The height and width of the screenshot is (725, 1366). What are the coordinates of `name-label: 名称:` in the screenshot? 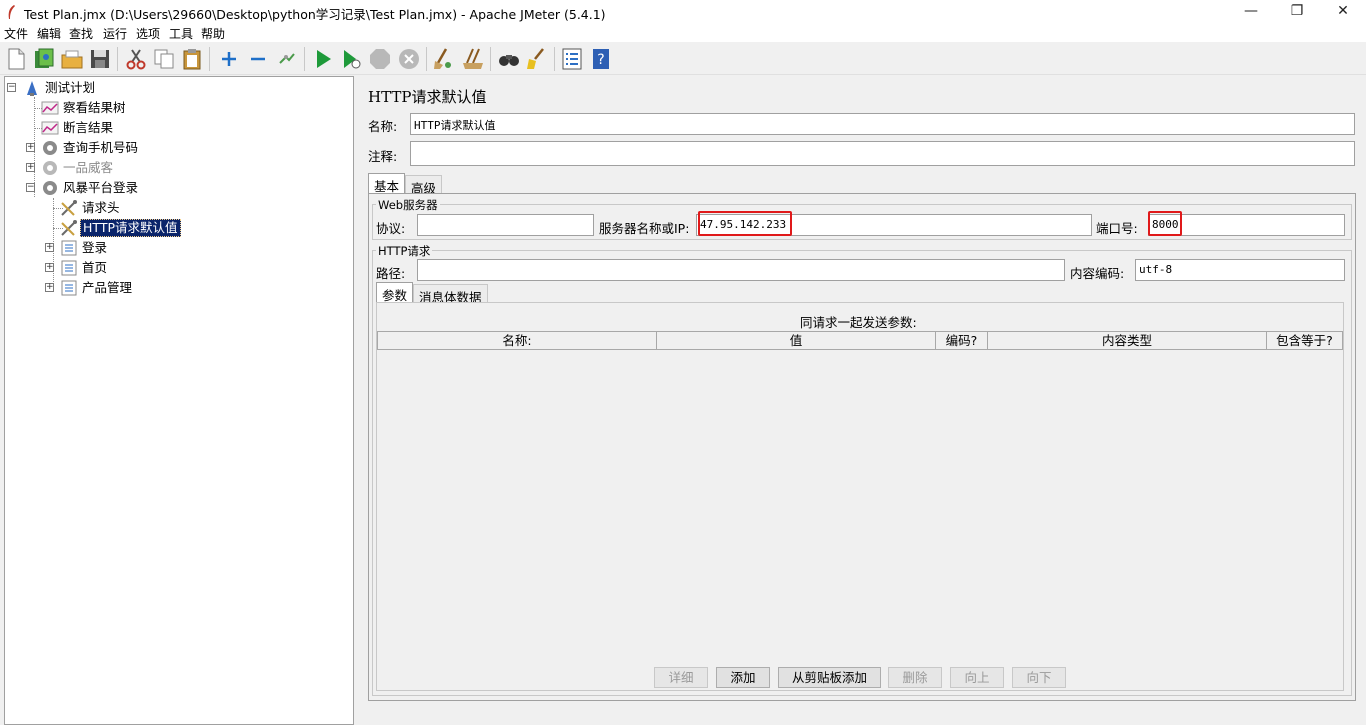 It's located at (383, 126).